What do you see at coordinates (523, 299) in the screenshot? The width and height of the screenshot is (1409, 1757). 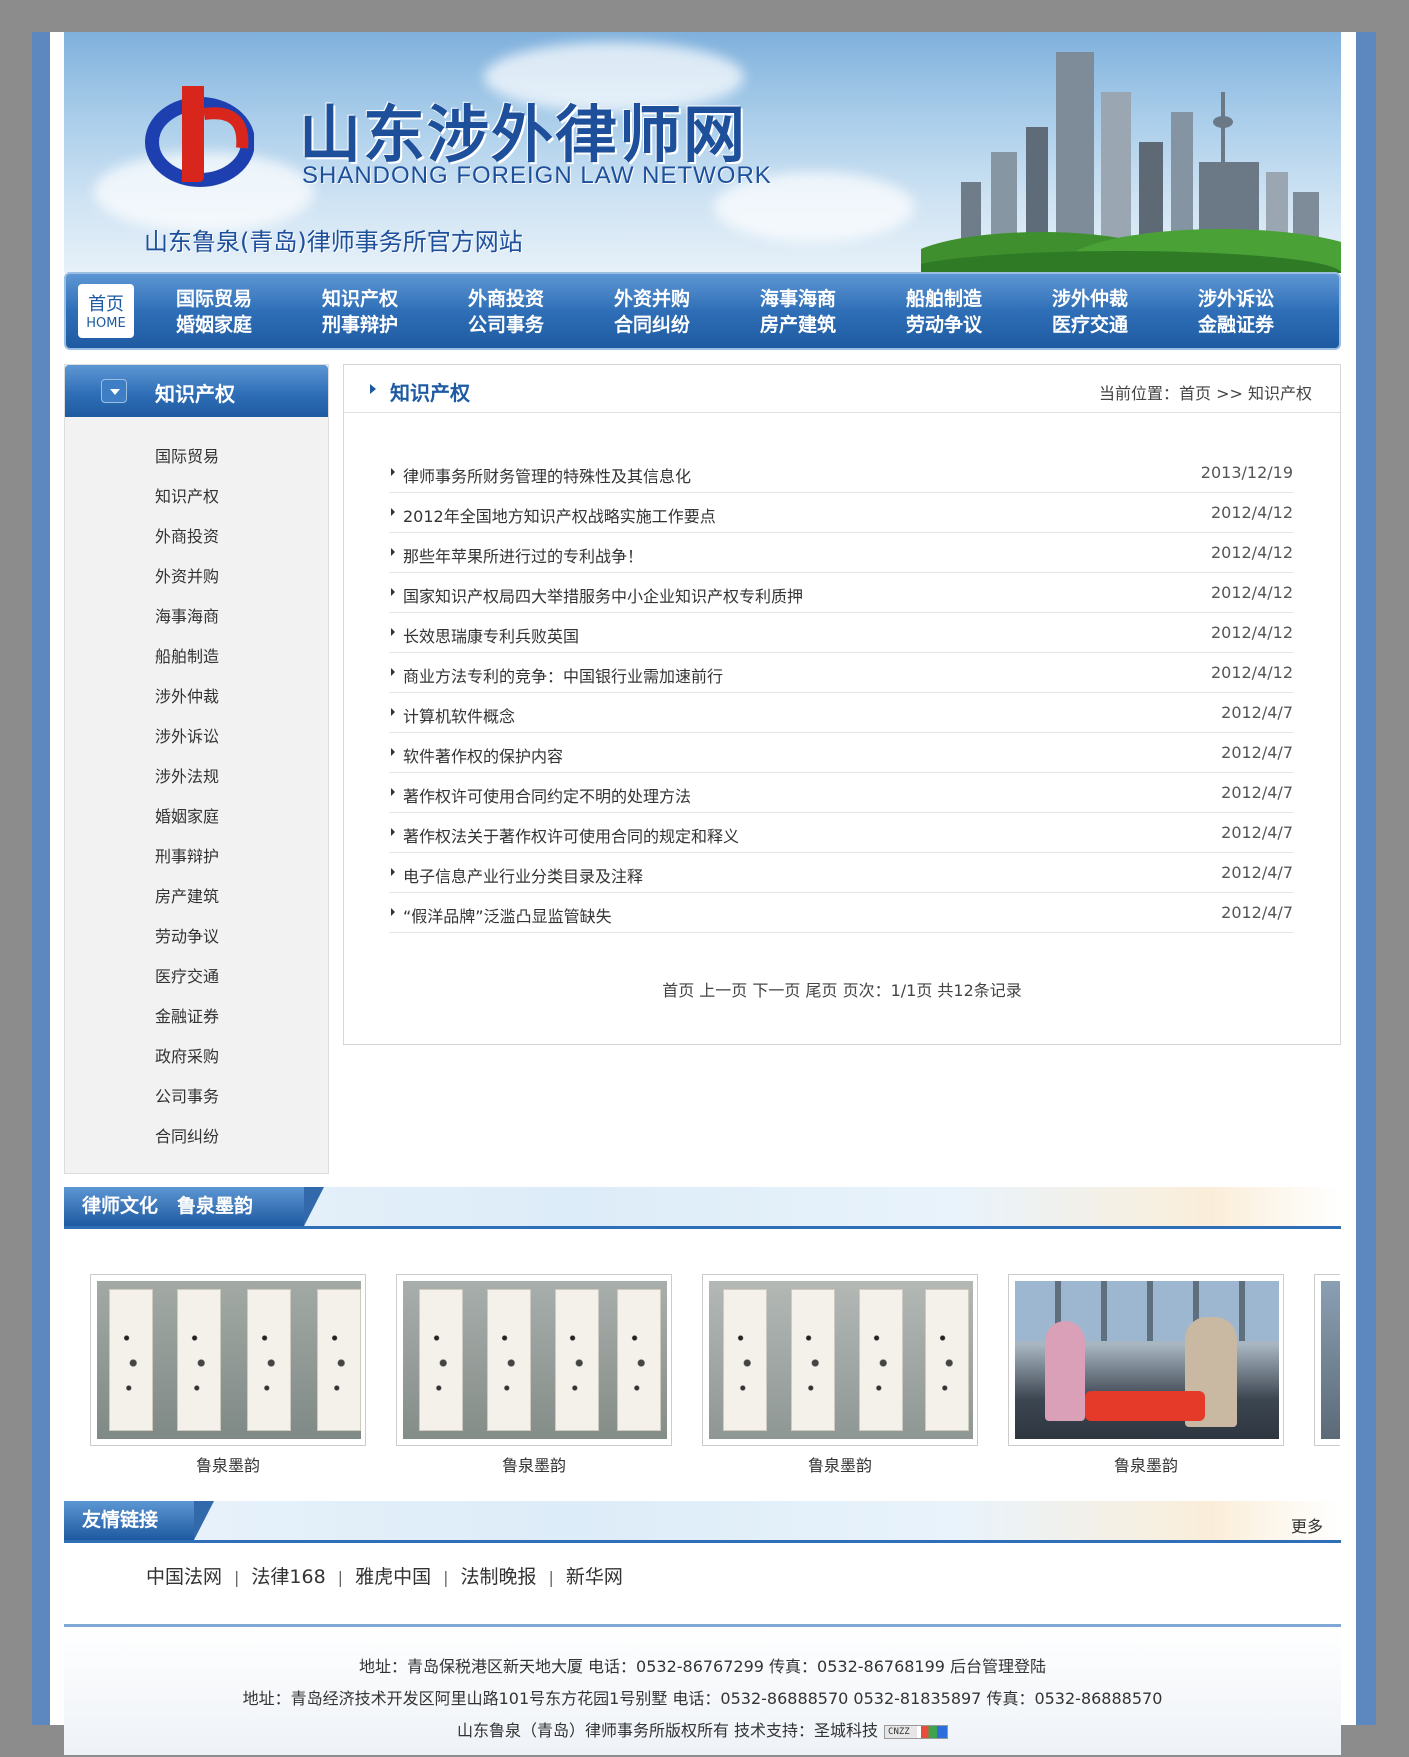 I see `nav-link: 外商投资` at bounding box center [523, 299].